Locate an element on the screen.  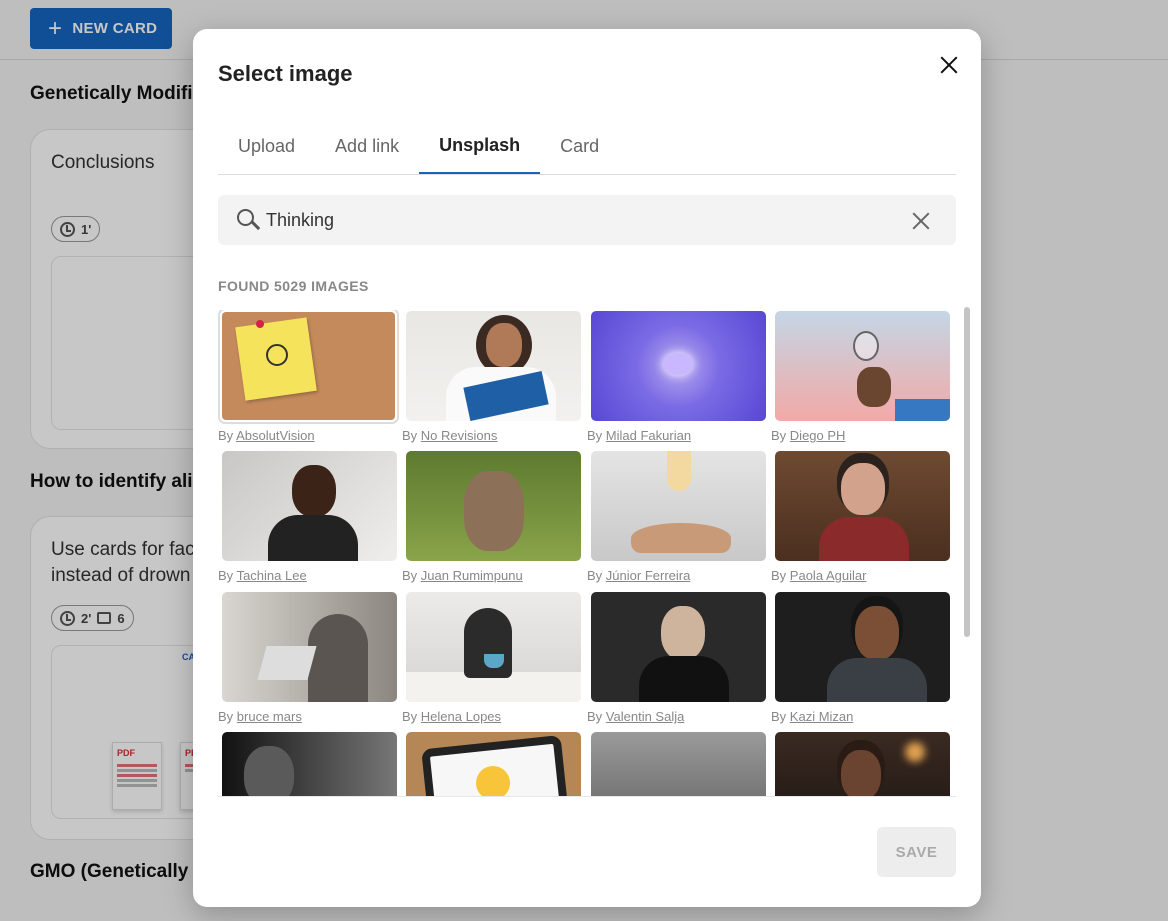
image-credit: By Diego PH is located at coordinates (808, 435).